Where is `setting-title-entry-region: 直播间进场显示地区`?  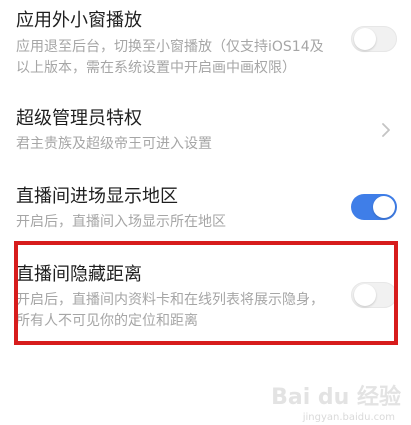 setting-title-entry-region: 直播间进场显示地区 is located at coordinates (97, 196).